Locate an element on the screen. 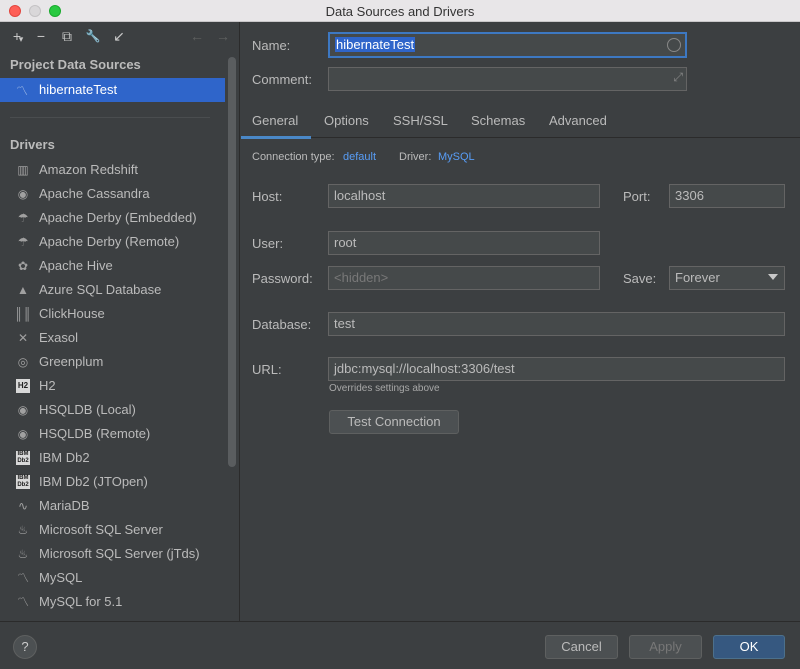 The width and height of the screenshot is (800, 669). tab-schemas: Schemas is located at coordinates (498, 120).